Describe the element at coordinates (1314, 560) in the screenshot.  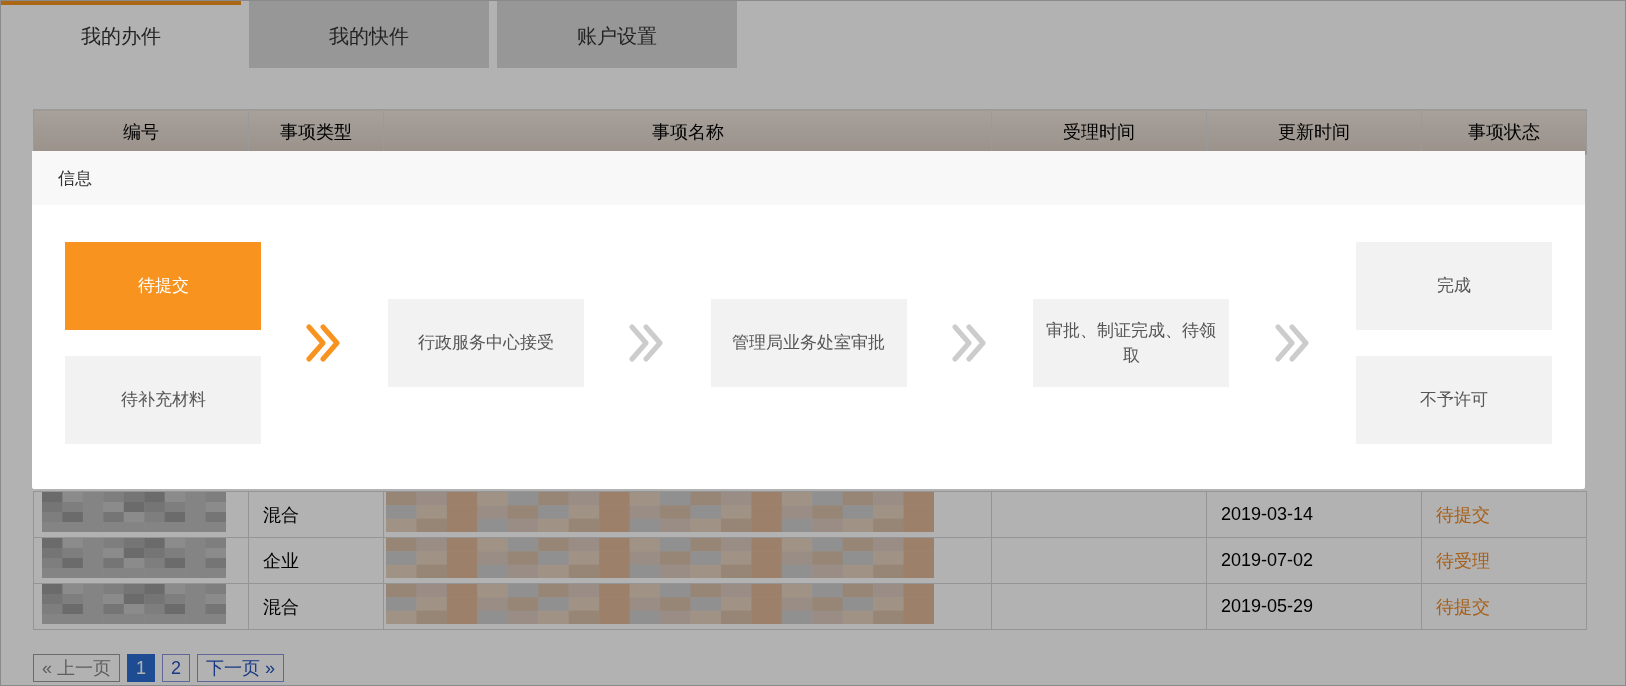
I see `table-cell: 2019-07-02` at that location.